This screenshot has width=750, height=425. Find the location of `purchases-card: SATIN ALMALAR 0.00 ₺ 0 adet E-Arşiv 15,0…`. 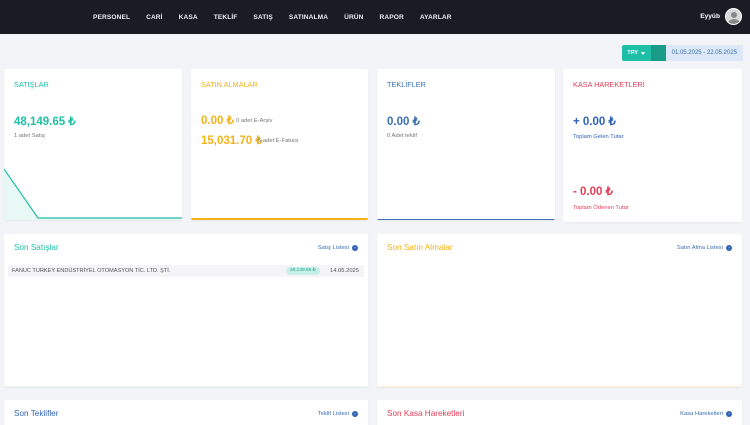

purchases-card: SATIN ALMALAR 0.00 ₺ 0 adet E-Arşiv 15,0… is located at coordinates (279, 144).